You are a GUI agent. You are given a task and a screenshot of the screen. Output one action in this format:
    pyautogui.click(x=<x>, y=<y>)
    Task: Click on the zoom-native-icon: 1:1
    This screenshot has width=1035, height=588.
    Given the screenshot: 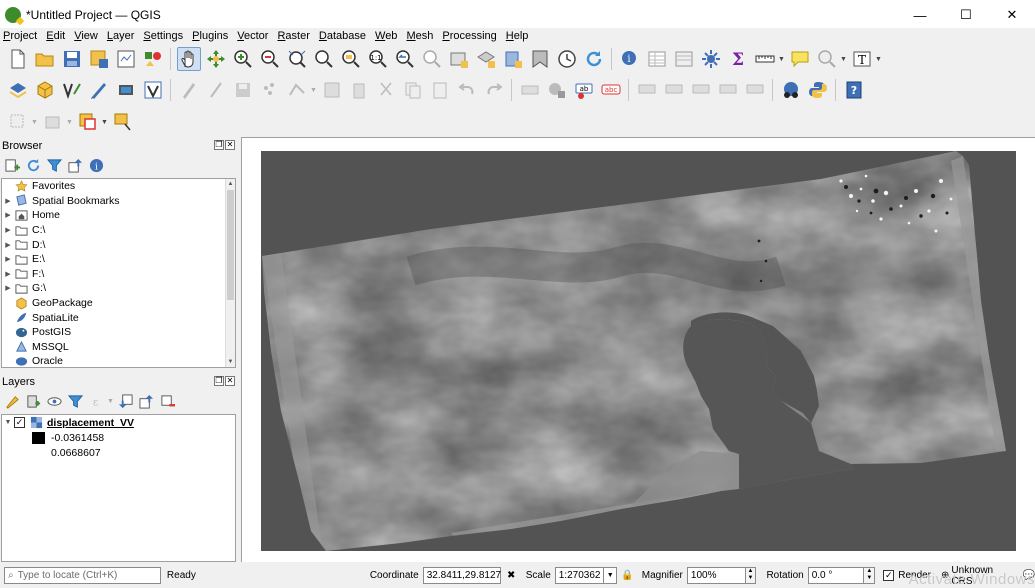 What is the action you would take?
    pyautogui.click(x=378, y=59)
    